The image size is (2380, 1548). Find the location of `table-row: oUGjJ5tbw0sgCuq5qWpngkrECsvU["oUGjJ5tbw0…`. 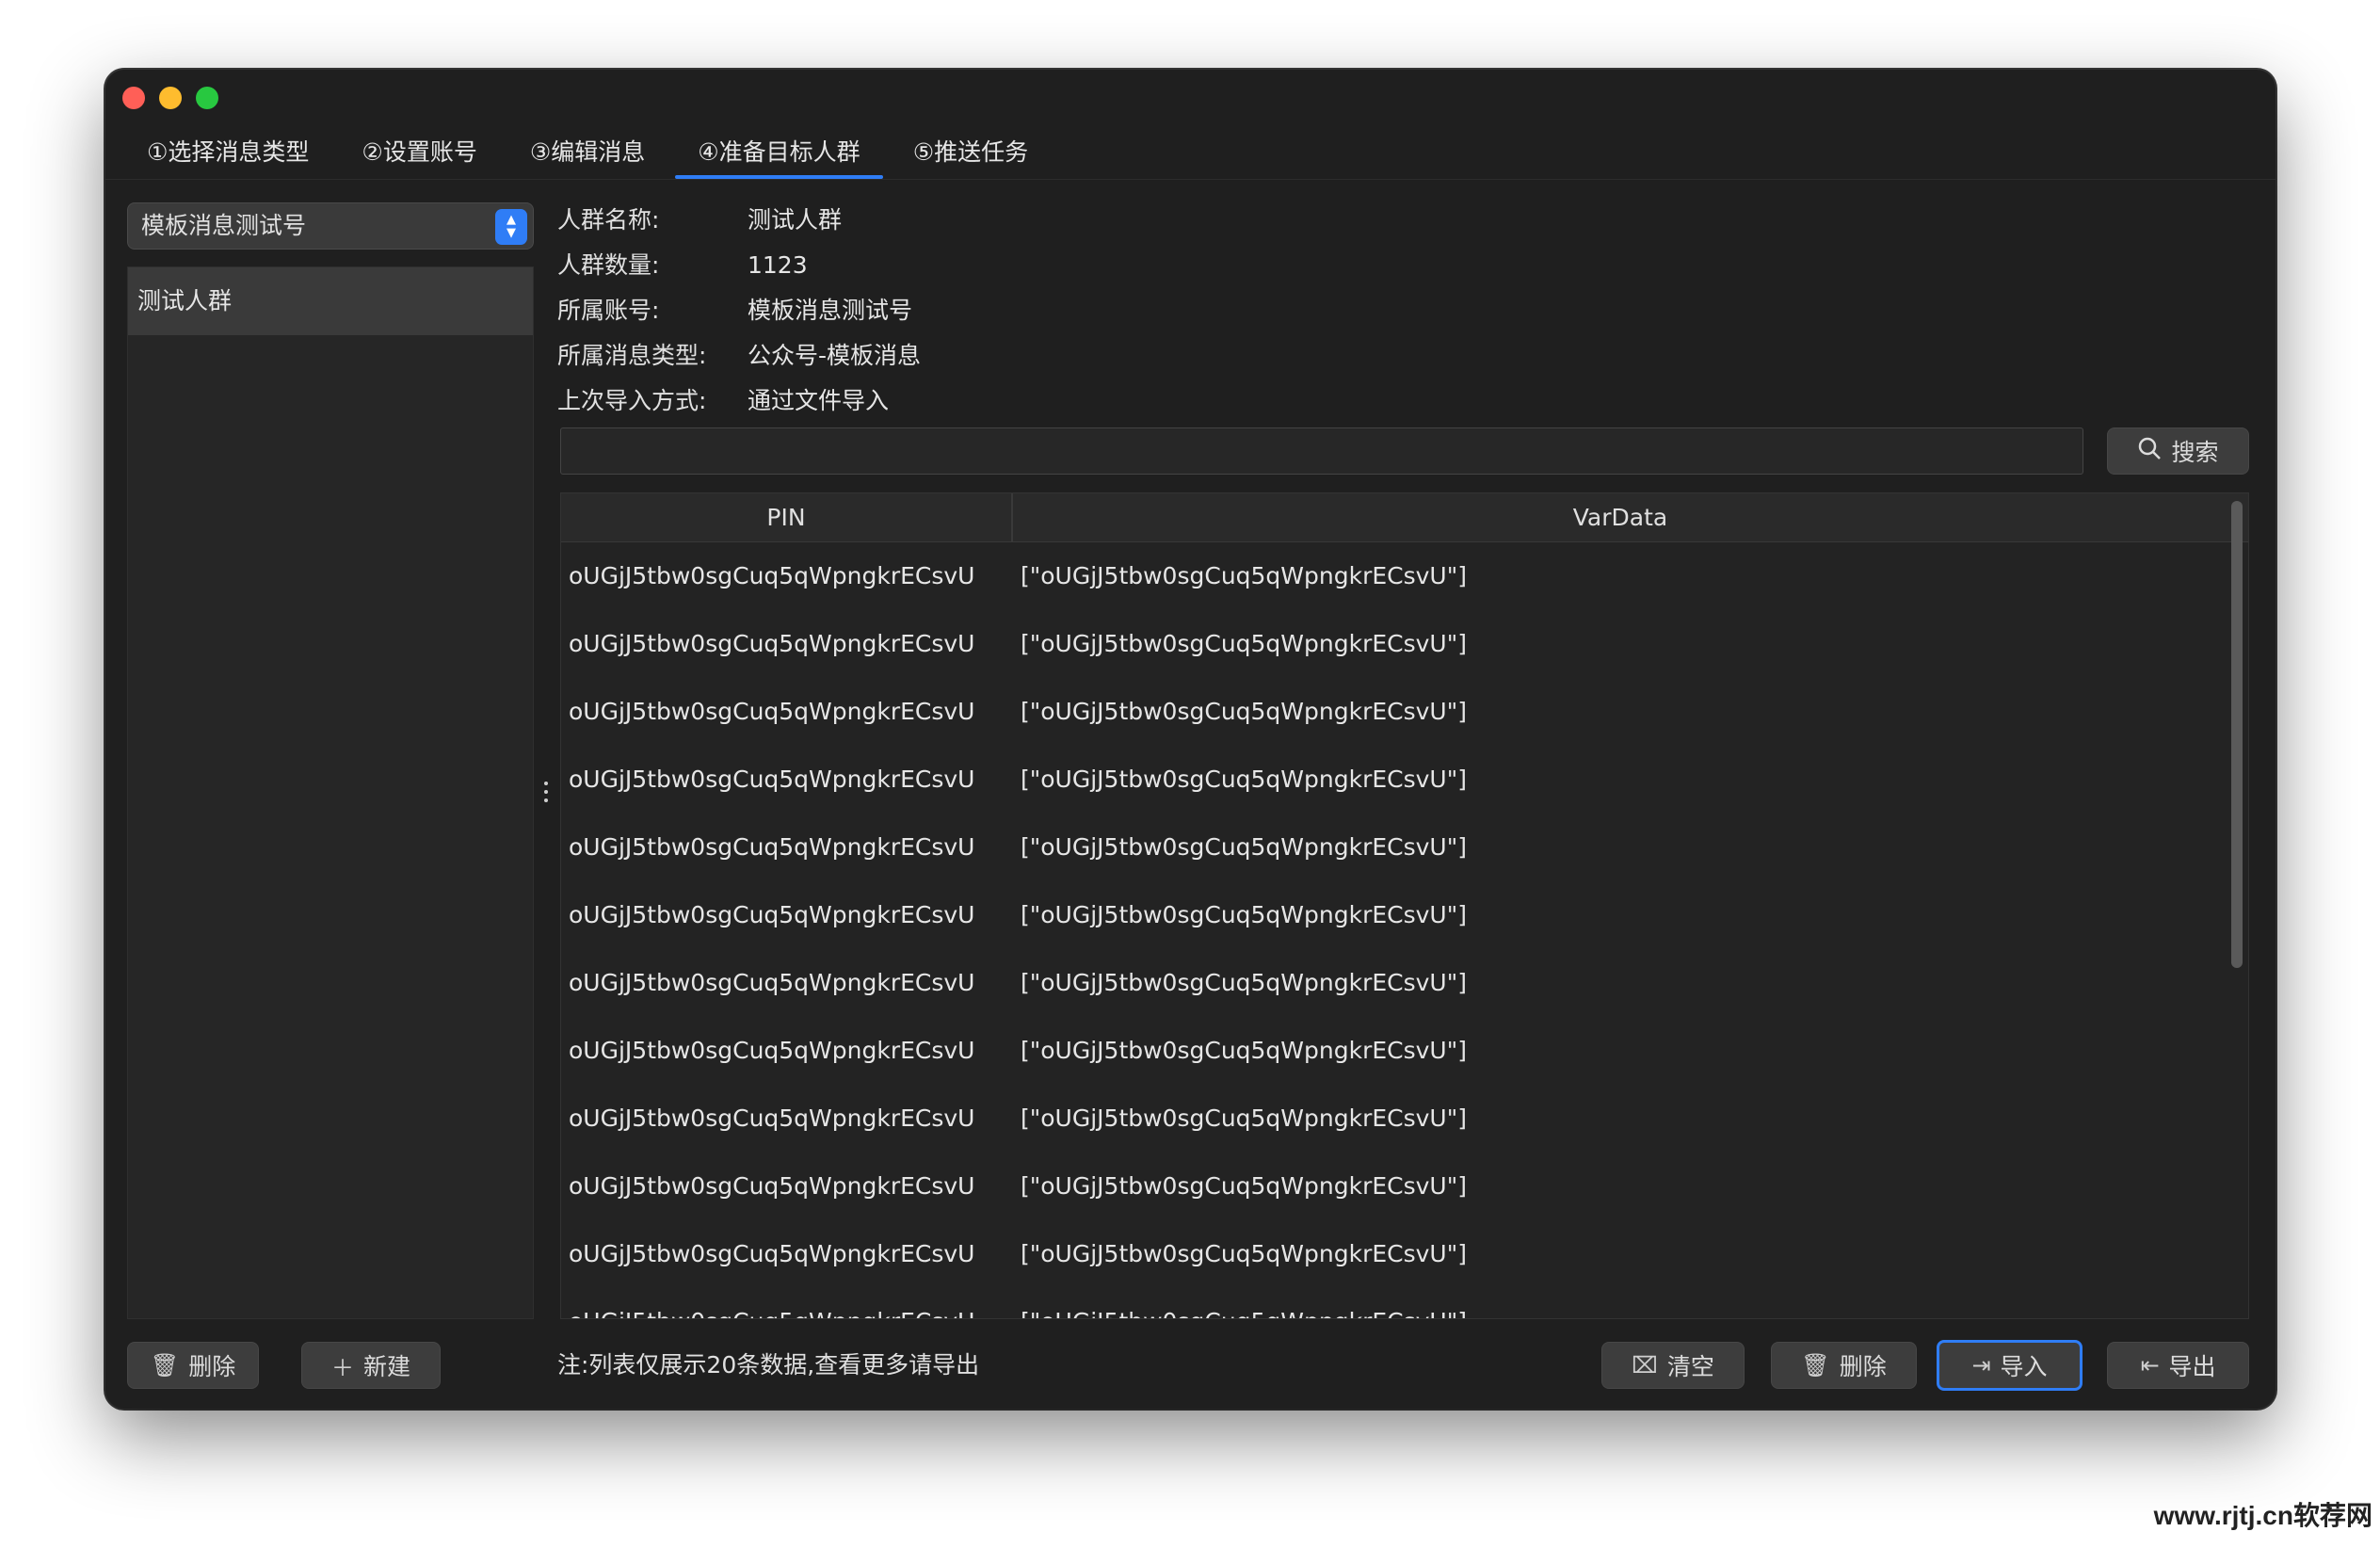

table-row: oUGjJ5tbw0sgCuq5qWpngkrECsvU["oUGjJ5tbw0… is located at coordinates (1405, 1303).